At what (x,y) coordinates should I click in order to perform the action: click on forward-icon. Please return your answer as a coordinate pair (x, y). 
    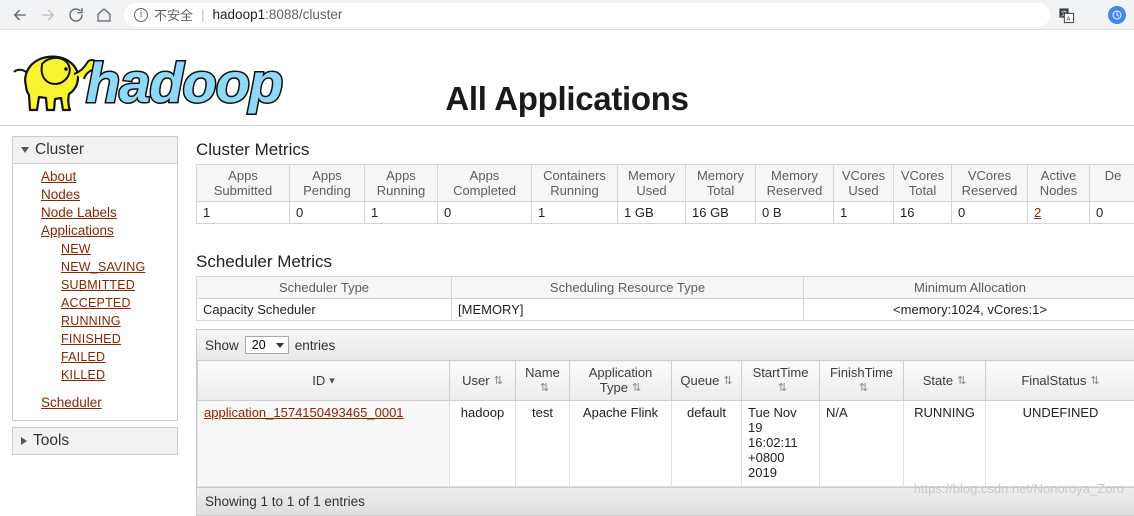
    Looking at the image, I should click on (48, 15).